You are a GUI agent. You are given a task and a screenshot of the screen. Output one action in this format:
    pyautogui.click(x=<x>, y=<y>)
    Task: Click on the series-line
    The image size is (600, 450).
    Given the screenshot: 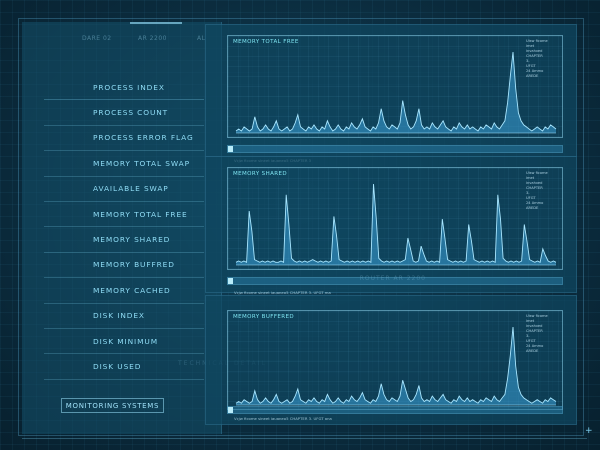 What is the action you would take?
    pyautogui.click(x=396, y=223)
    